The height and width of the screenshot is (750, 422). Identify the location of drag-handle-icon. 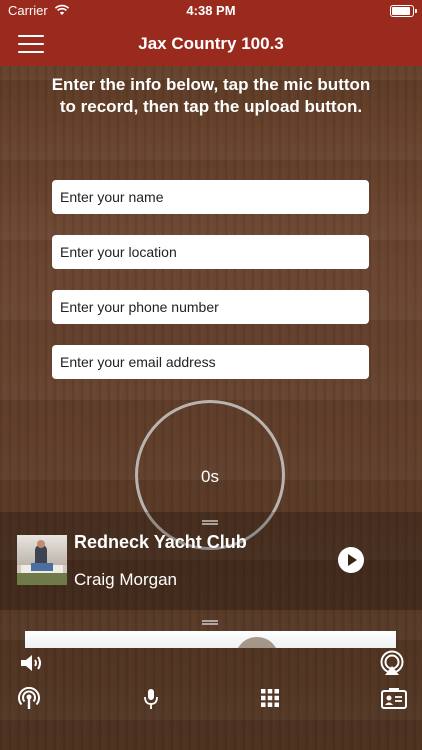
(210, 522).